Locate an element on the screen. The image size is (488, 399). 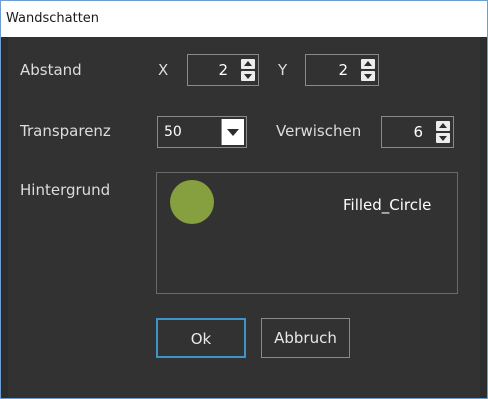
verwischen-value: 6 is located at coordinates (418, 132).